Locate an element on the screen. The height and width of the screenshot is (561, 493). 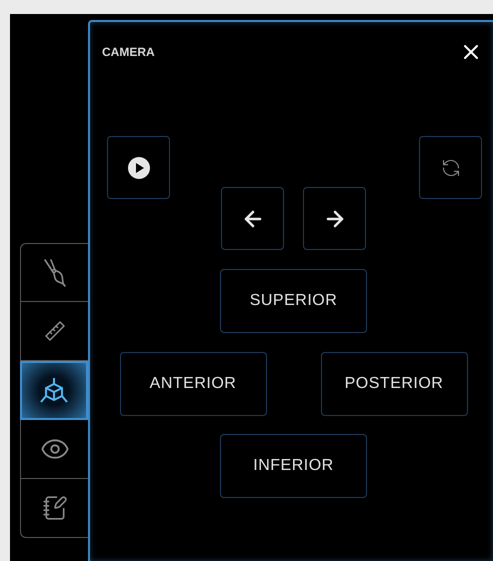
rotate-icon is located at coordinates (450, 168).